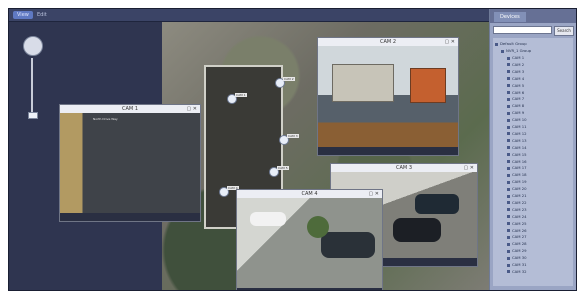 The image size is (581, 295). What do you see at coordinates (517, 202) in the screenshot?
I see `tree-item-camera: CAM 22` at bounding box center [517, 202].